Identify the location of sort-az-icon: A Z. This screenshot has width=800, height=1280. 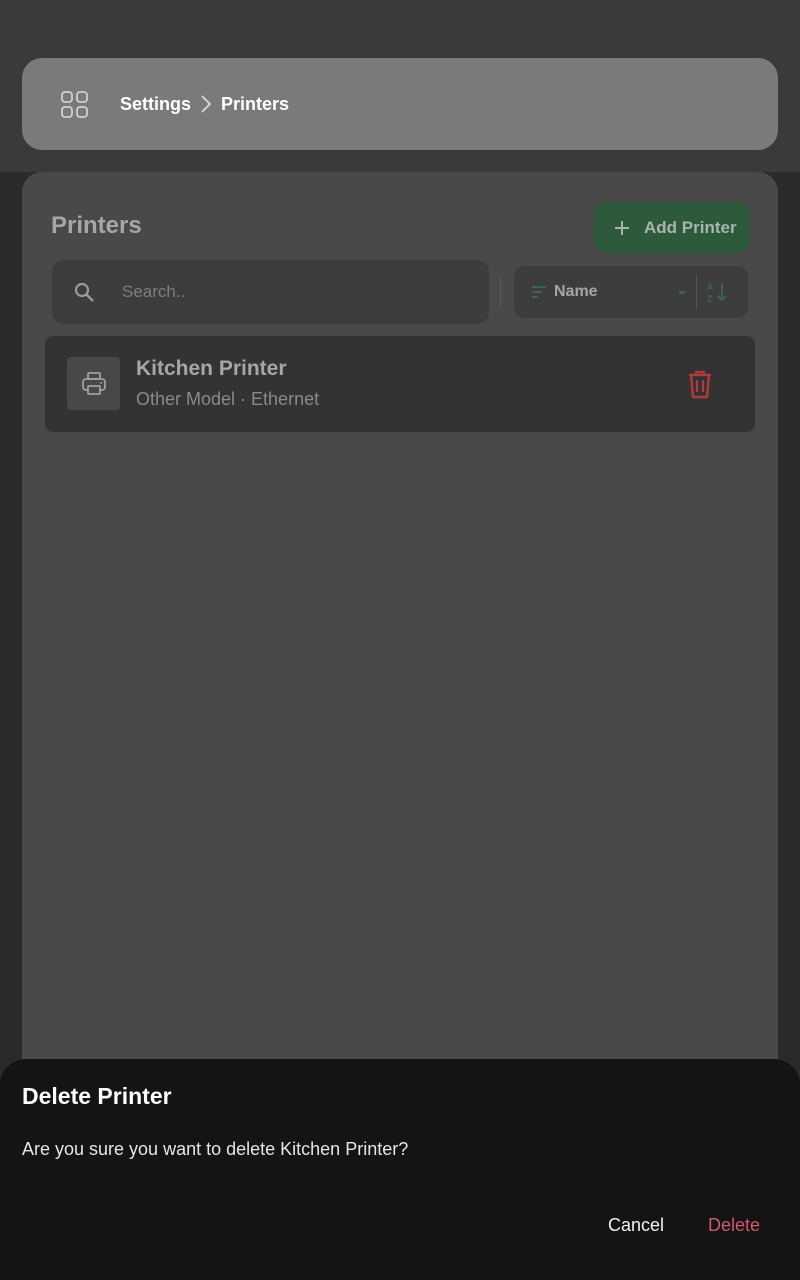
(718, 292).